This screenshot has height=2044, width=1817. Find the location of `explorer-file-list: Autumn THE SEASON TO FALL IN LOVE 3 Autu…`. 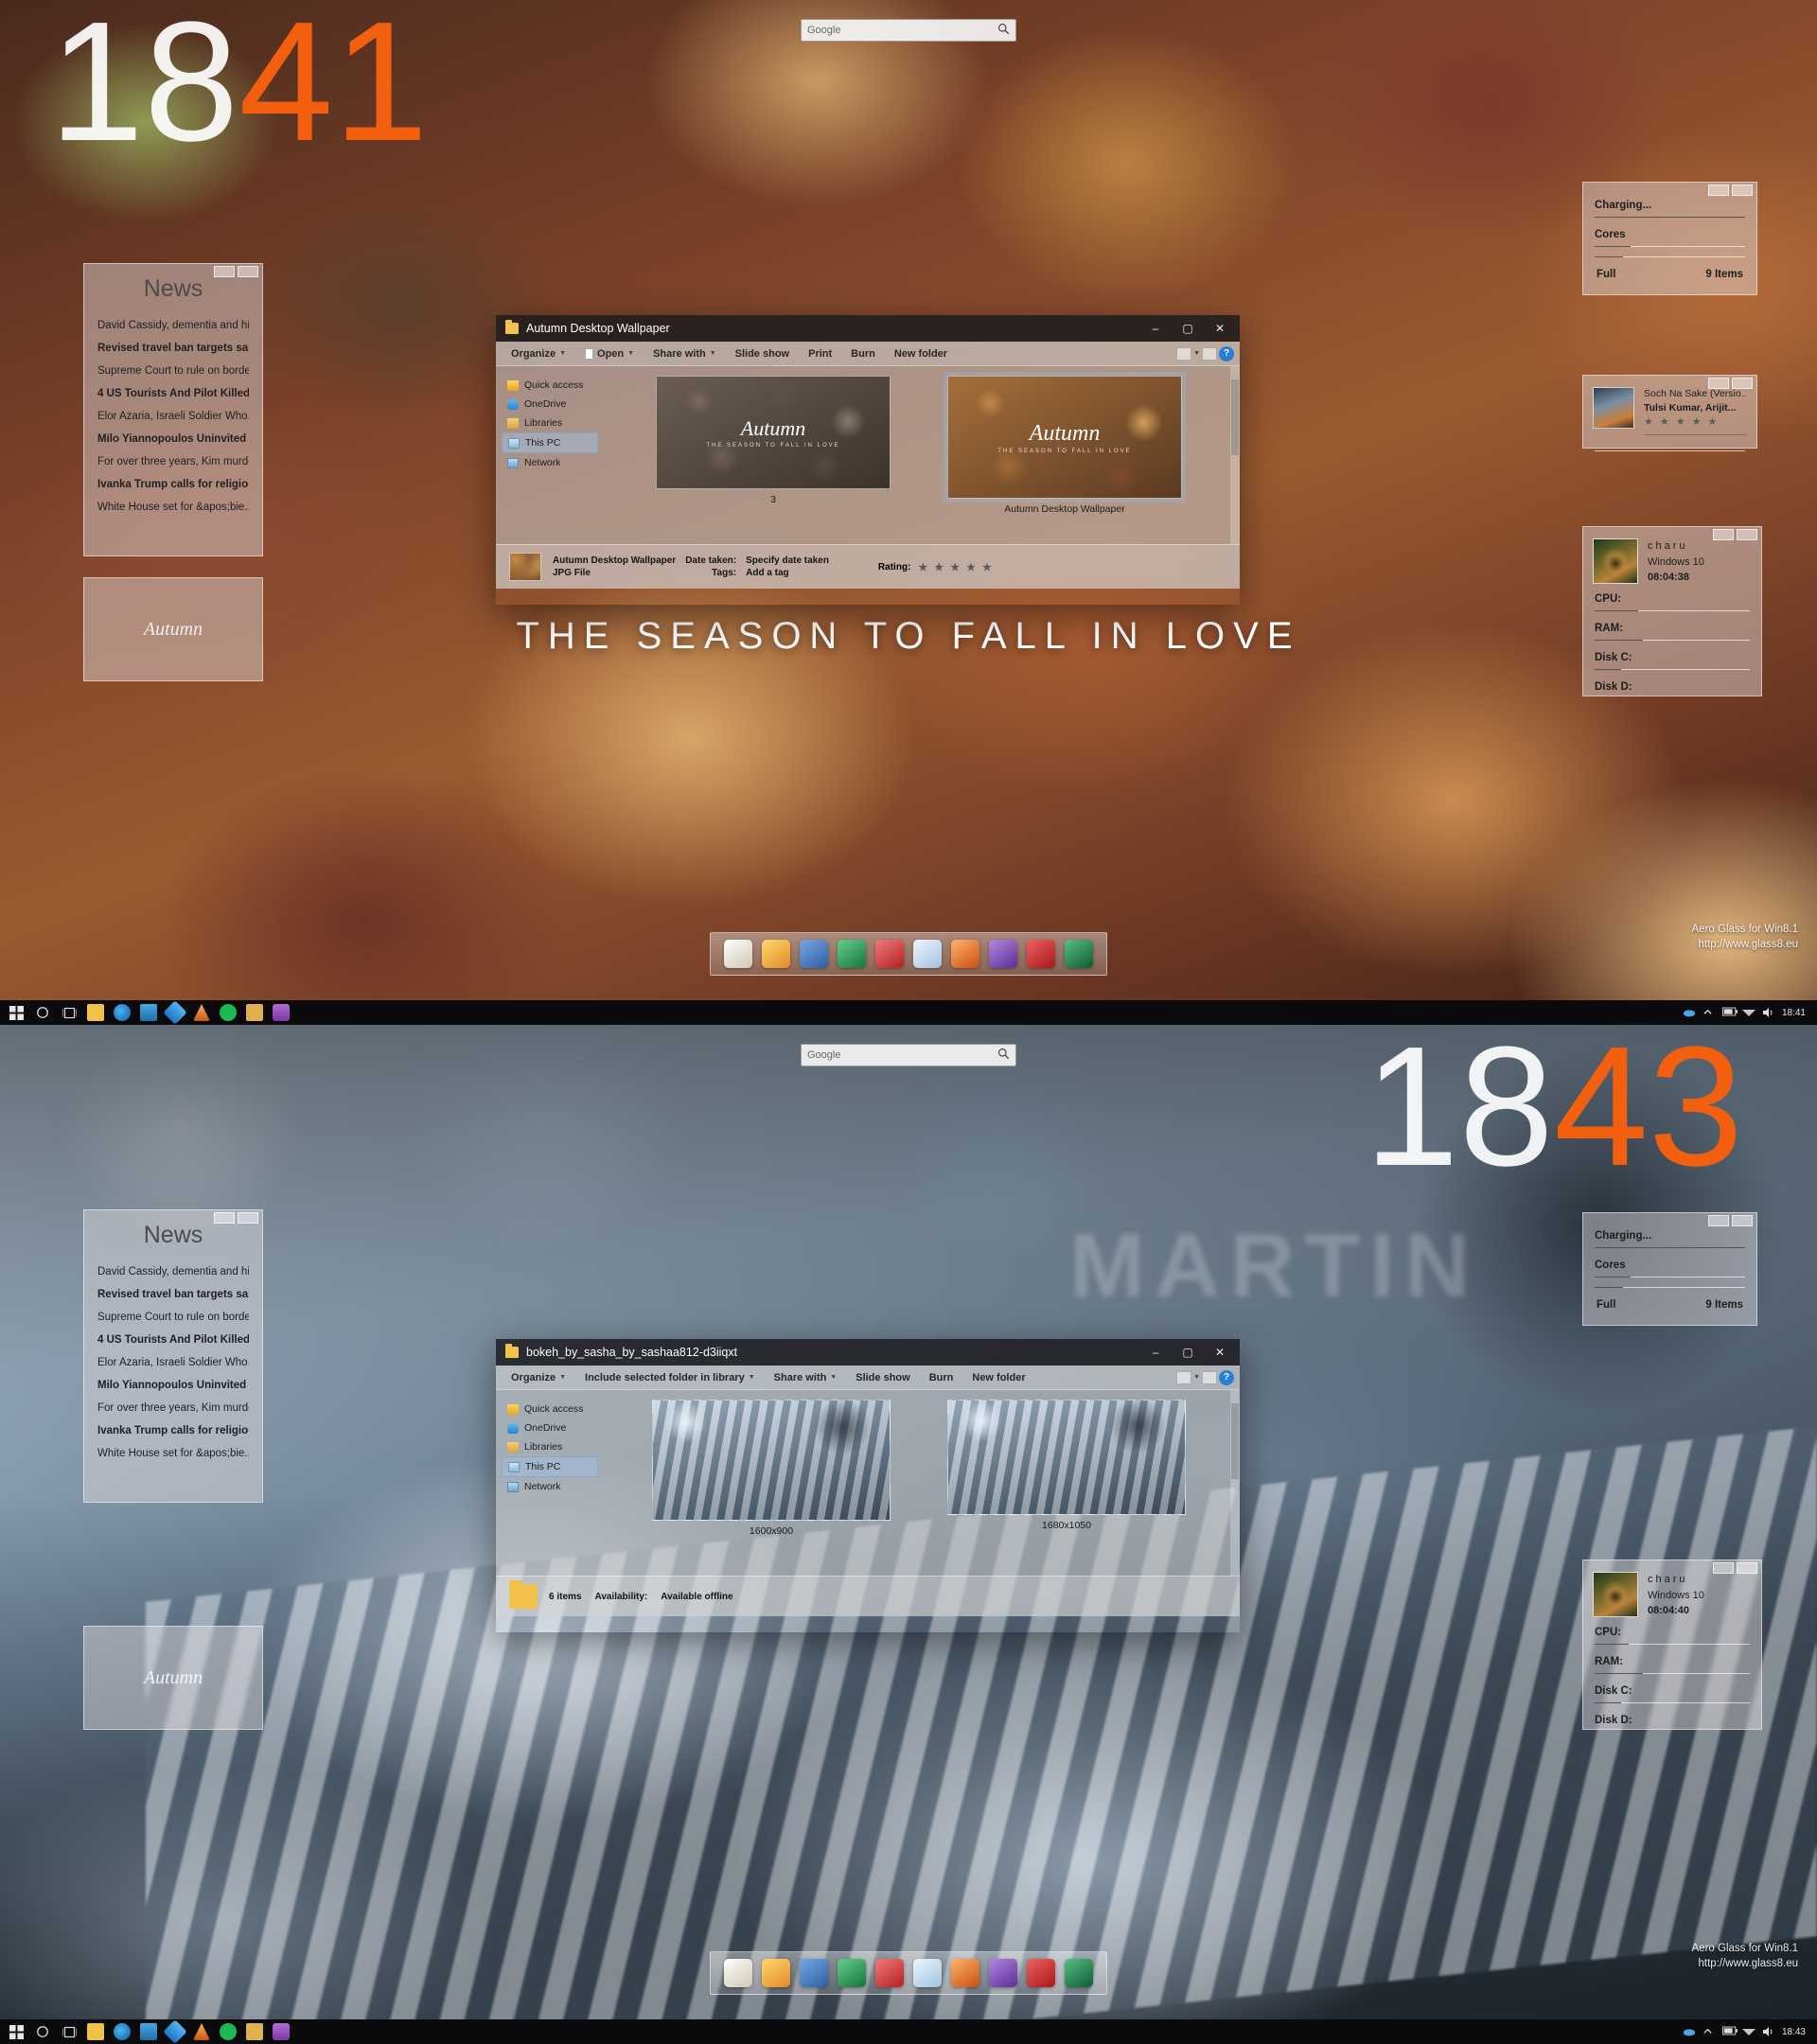

explorer-file-list: Autumn THE SEASON TO FALL IN LOVE 3 Autu… is located at coordinates (919, 455).